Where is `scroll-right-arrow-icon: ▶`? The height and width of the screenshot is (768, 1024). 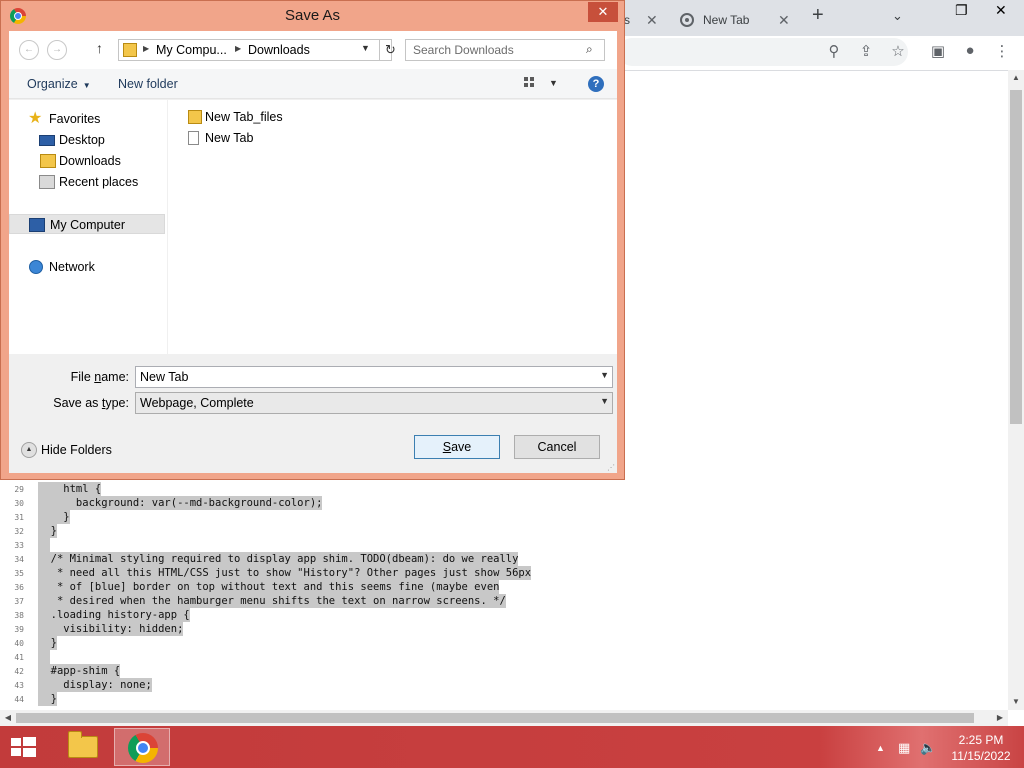
scroll-right-arrow-icon: ▶ is located at coordinates (1000, 718).